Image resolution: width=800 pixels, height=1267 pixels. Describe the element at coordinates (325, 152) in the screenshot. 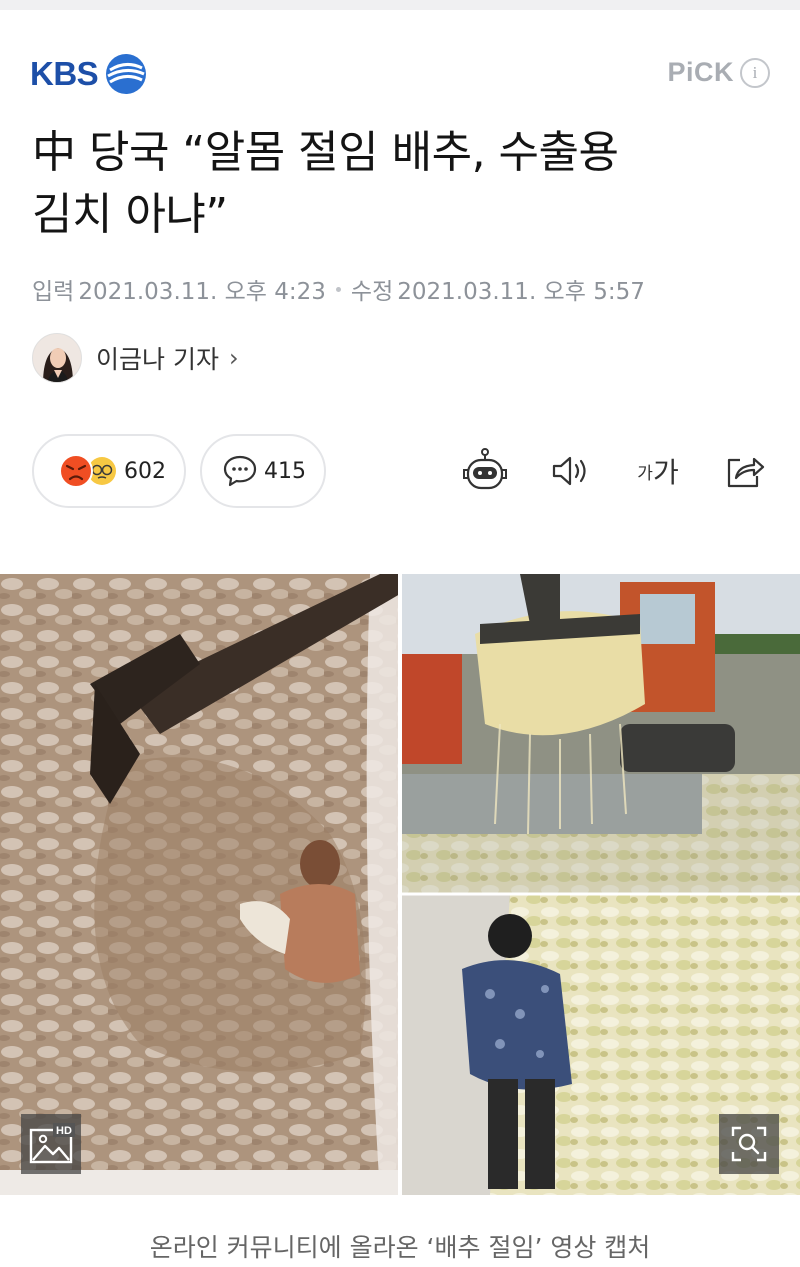

I see `headline-line-1: 中 당국 “알몸 절임 배추, 수출용` at that location.